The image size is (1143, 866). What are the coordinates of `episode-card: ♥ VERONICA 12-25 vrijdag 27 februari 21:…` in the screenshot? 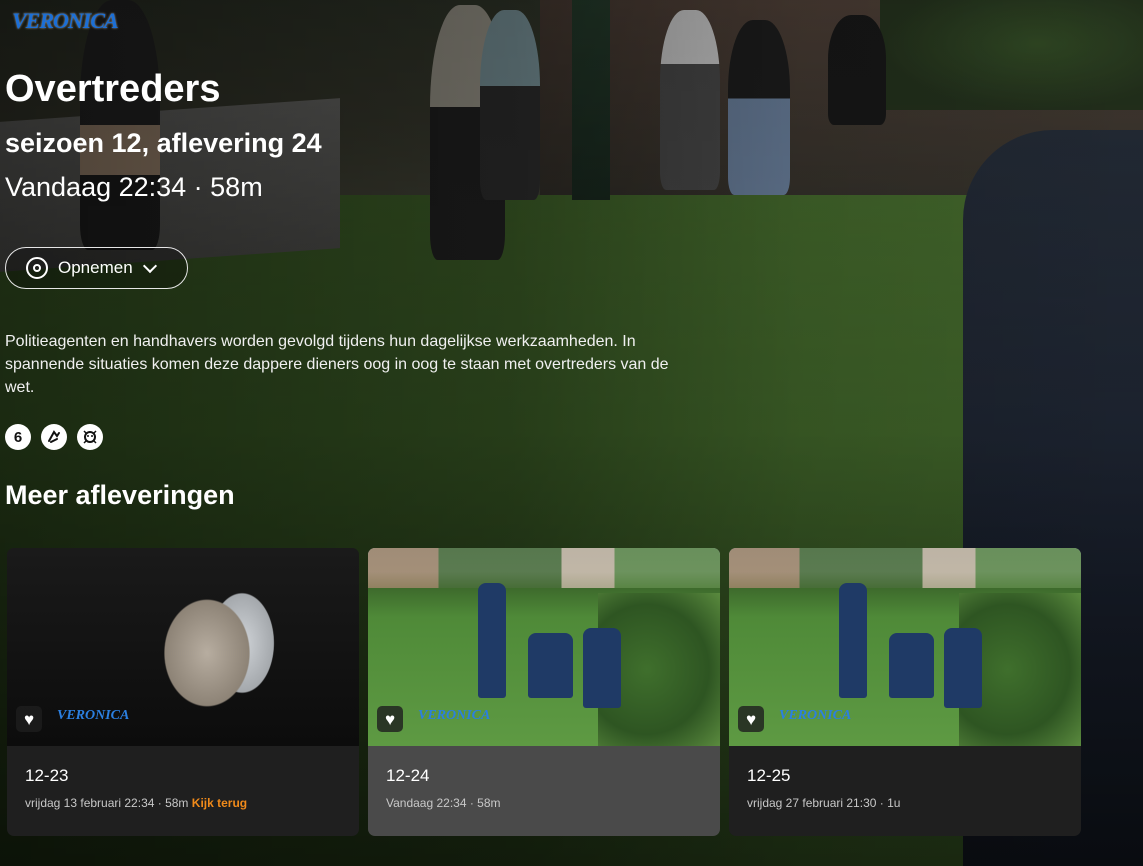 It's located at (905, 692).